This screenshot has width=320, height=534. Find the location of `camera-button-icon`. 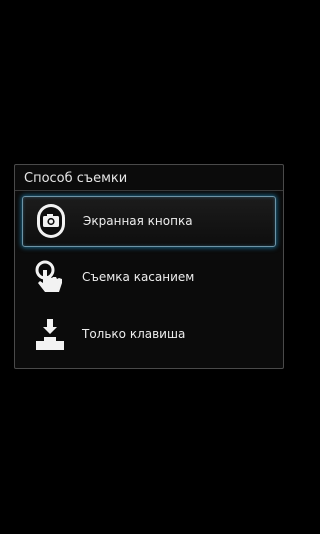

camera-button-icon is located at coordinates (51, 221).